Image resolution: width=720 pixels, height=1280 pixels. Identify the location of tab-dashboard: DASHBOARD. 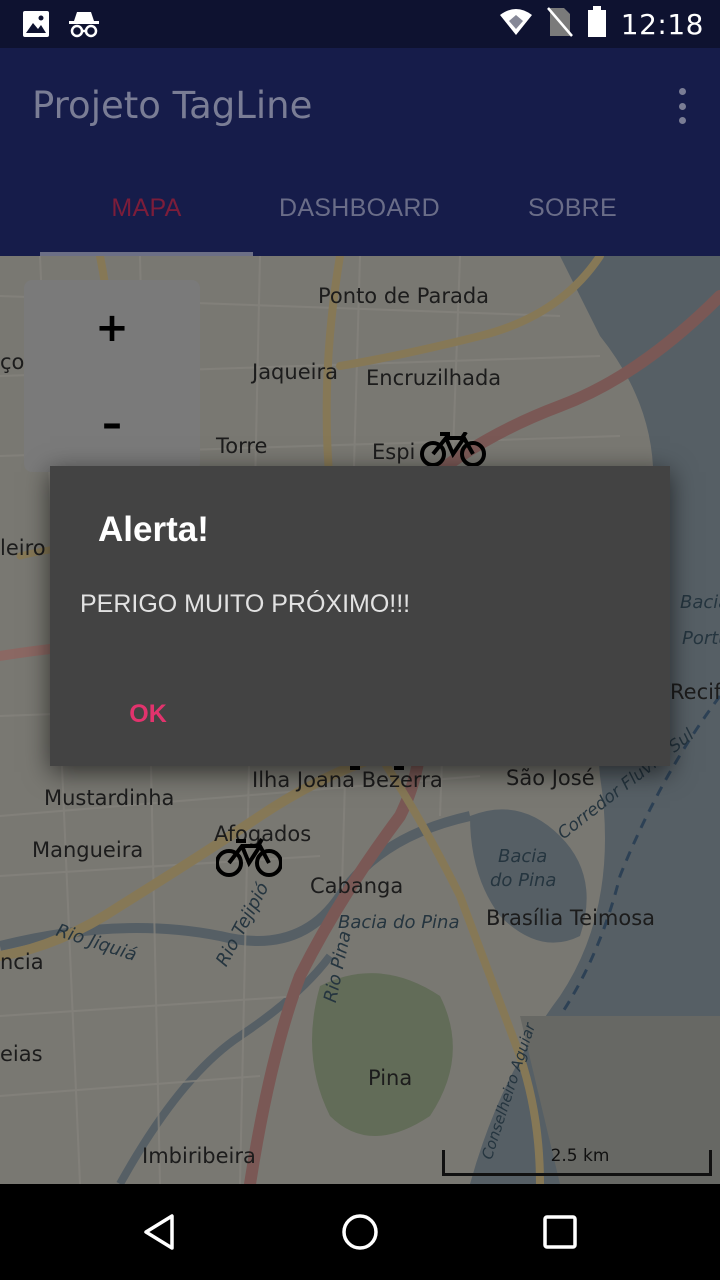
(359, 208).